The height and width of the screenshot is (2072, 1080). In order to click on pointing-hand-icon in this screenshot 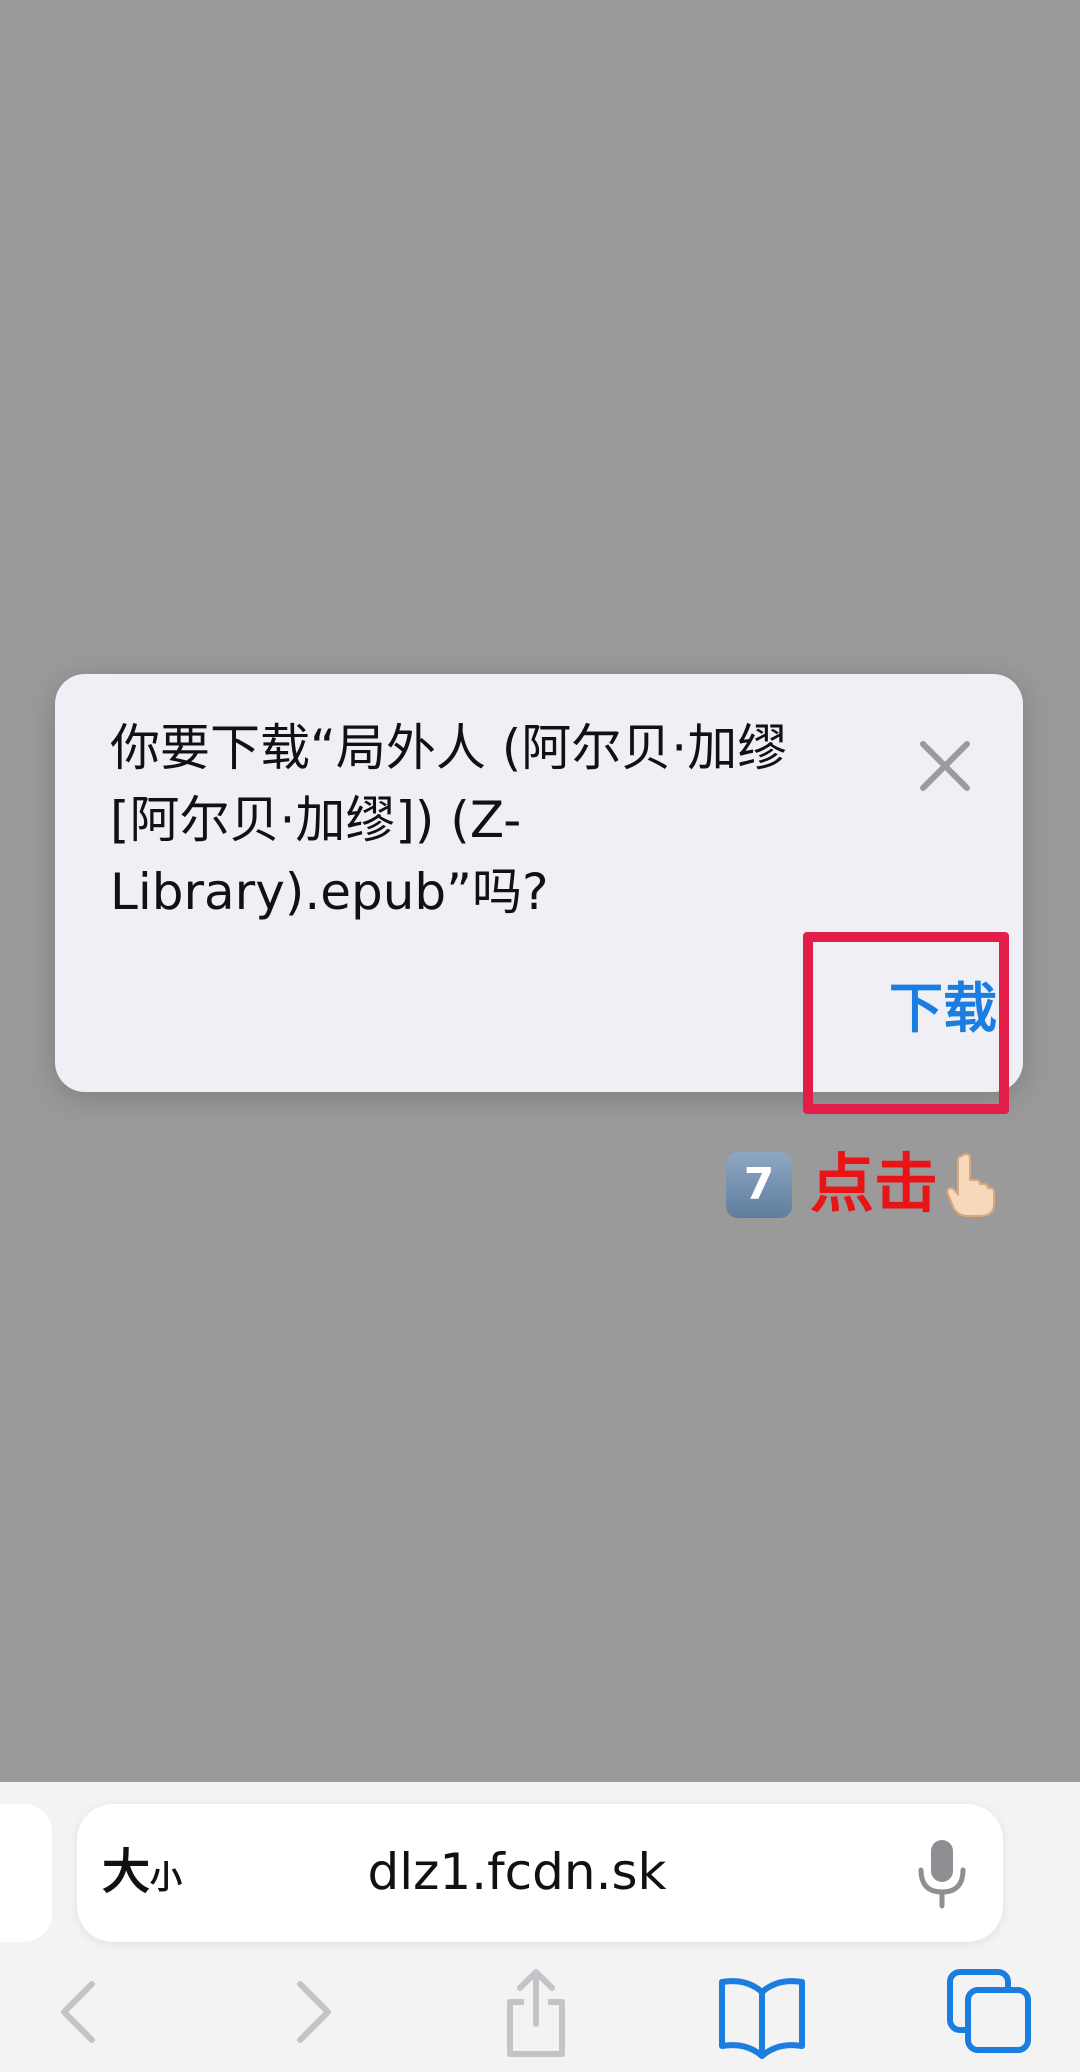, I will do `click(970, 1185)`.